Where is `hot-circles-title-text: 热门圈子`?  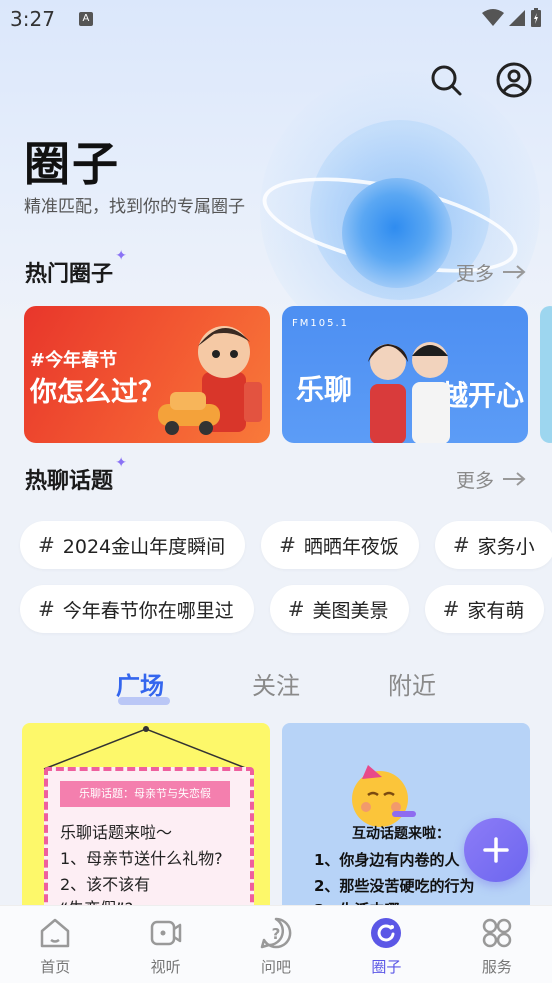
hot-circles-title-text: 热门圈子 is located at coordinates (69, 274).